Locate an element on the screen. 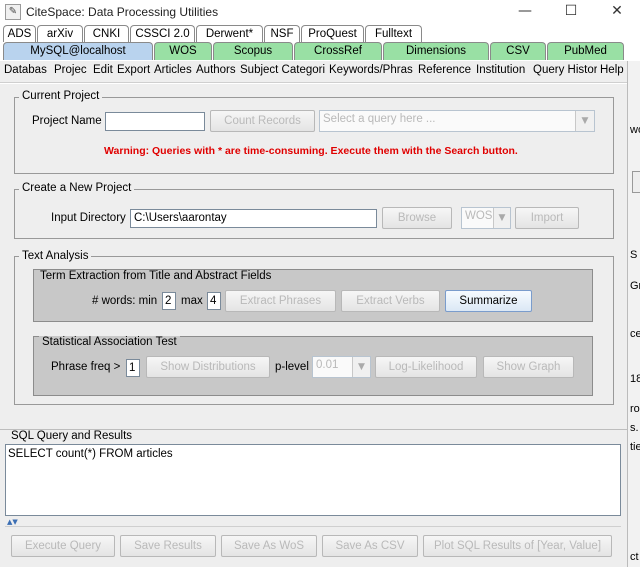  strip-text: Gr is located at coordinates (635, 286).